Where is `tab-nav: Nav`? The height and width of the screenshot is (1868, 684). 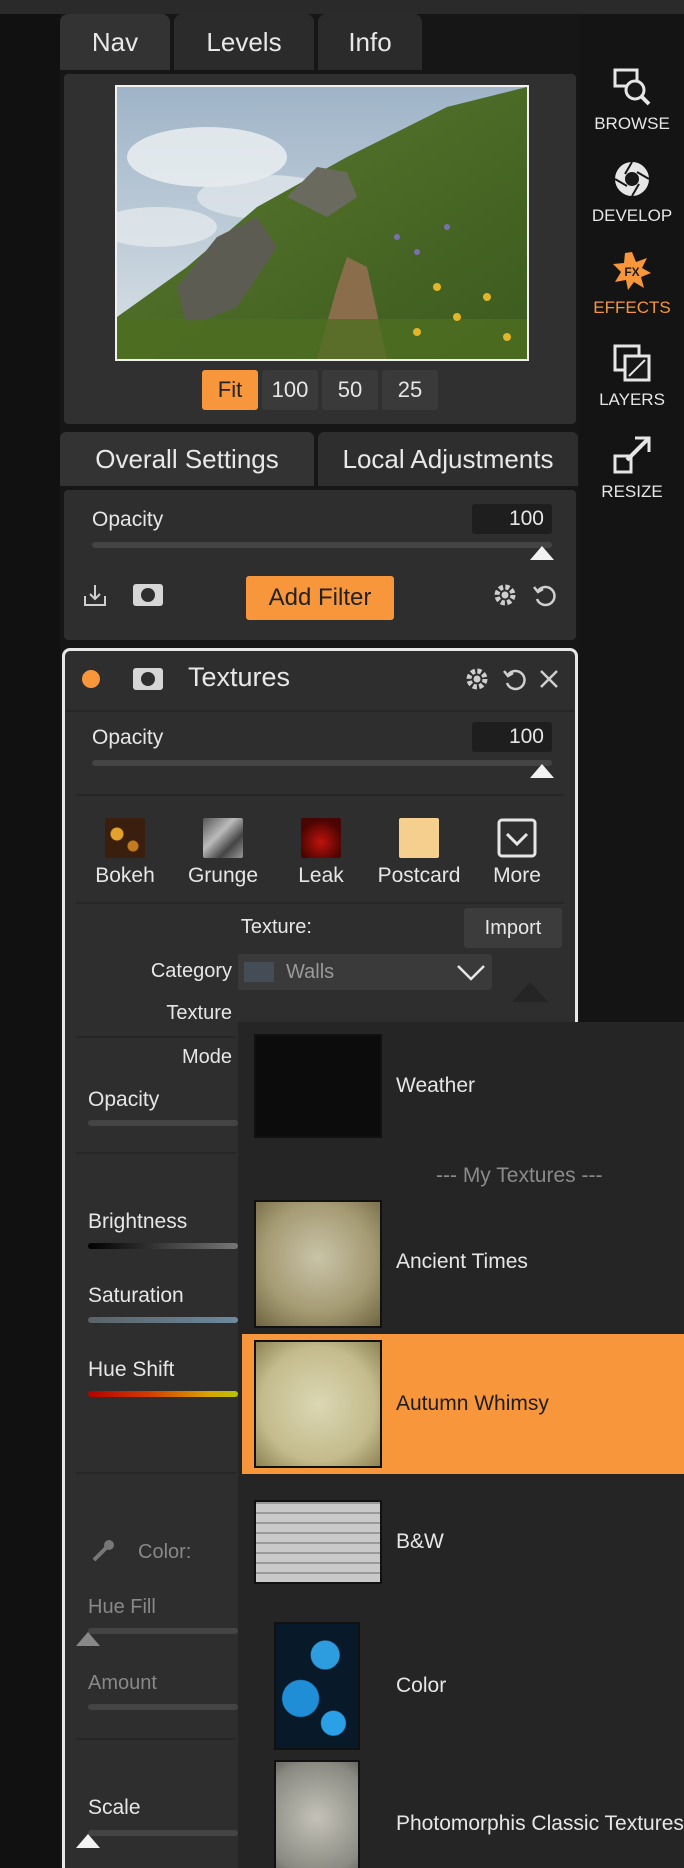 tab-nav: Nav is located at coordinates (115, 42).